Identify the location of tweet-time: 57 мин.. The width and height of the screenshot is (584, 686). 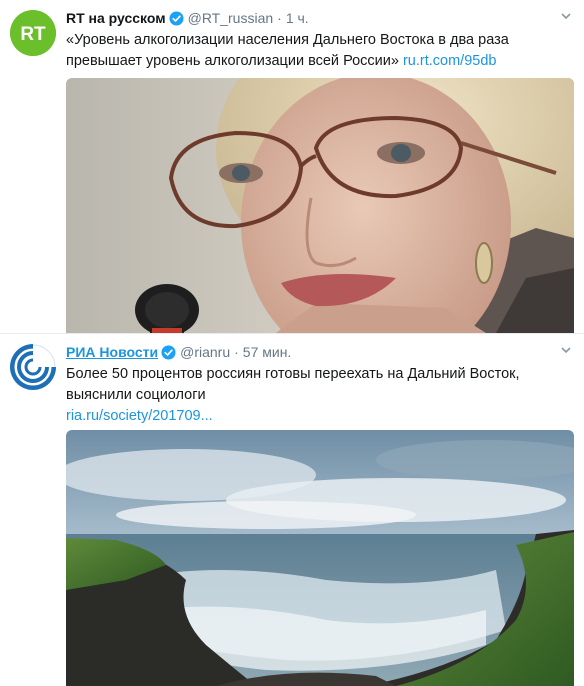
(267, 352).